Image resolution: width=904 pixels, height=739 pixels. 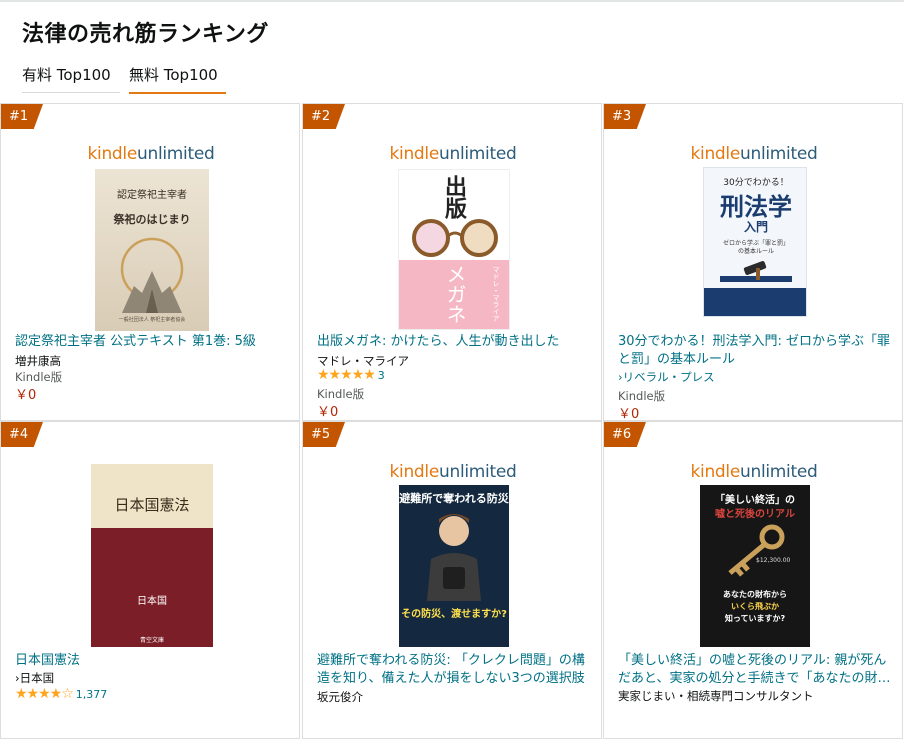 I want to click on book-author-link: ›日本国, so click(x=34, y=678).